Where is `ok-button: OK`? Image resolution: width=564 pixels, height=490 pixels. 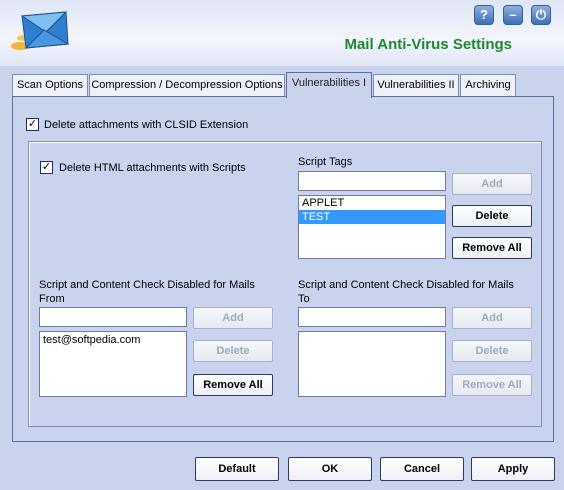 ok-button: OK is located at coordinates (330, 469).